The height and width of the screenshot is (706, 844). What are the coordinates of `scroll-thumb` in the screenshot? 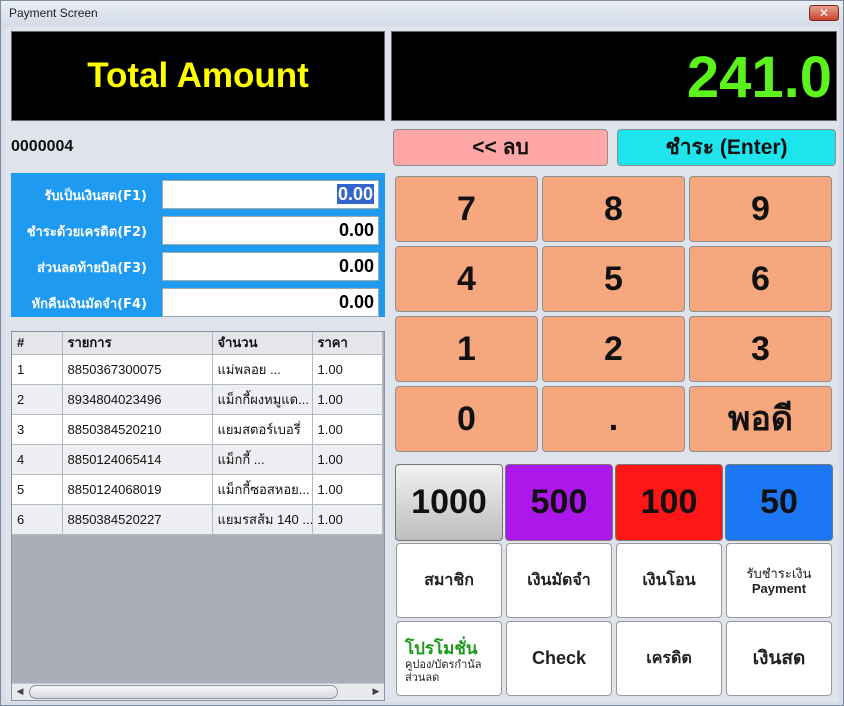 It's located at (183, 692).